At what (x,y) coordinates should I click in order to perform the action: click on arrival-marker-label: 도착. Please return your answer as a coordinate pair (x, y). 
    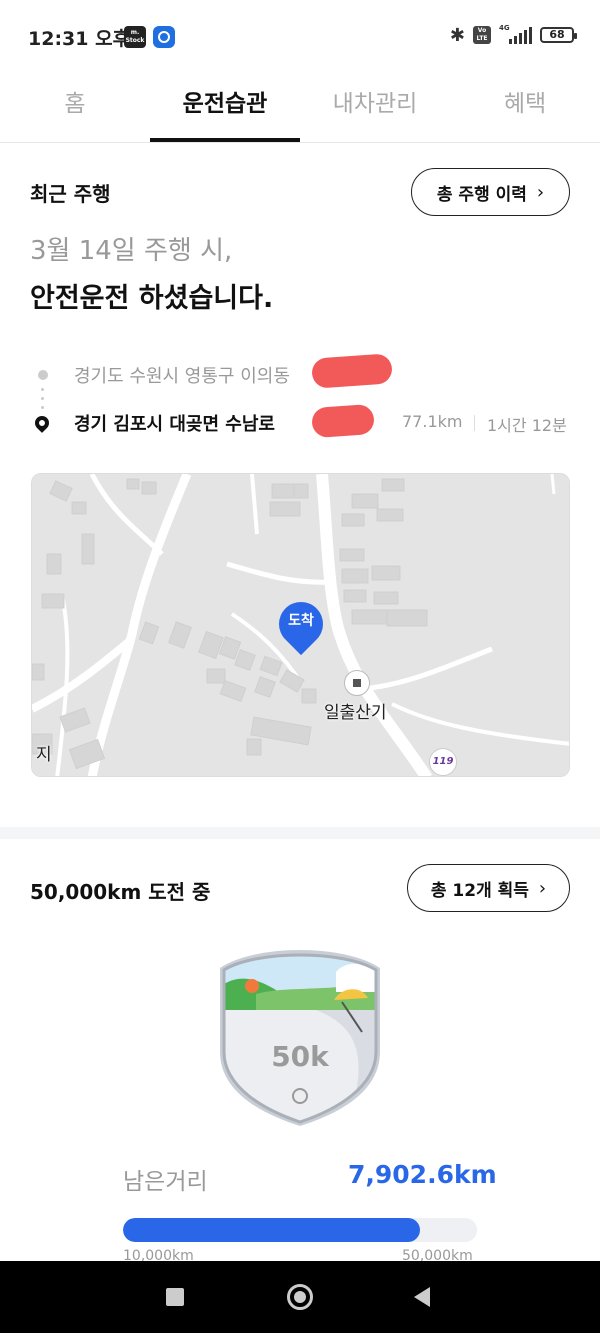
    Looking at the image, I should click on (301, 621).